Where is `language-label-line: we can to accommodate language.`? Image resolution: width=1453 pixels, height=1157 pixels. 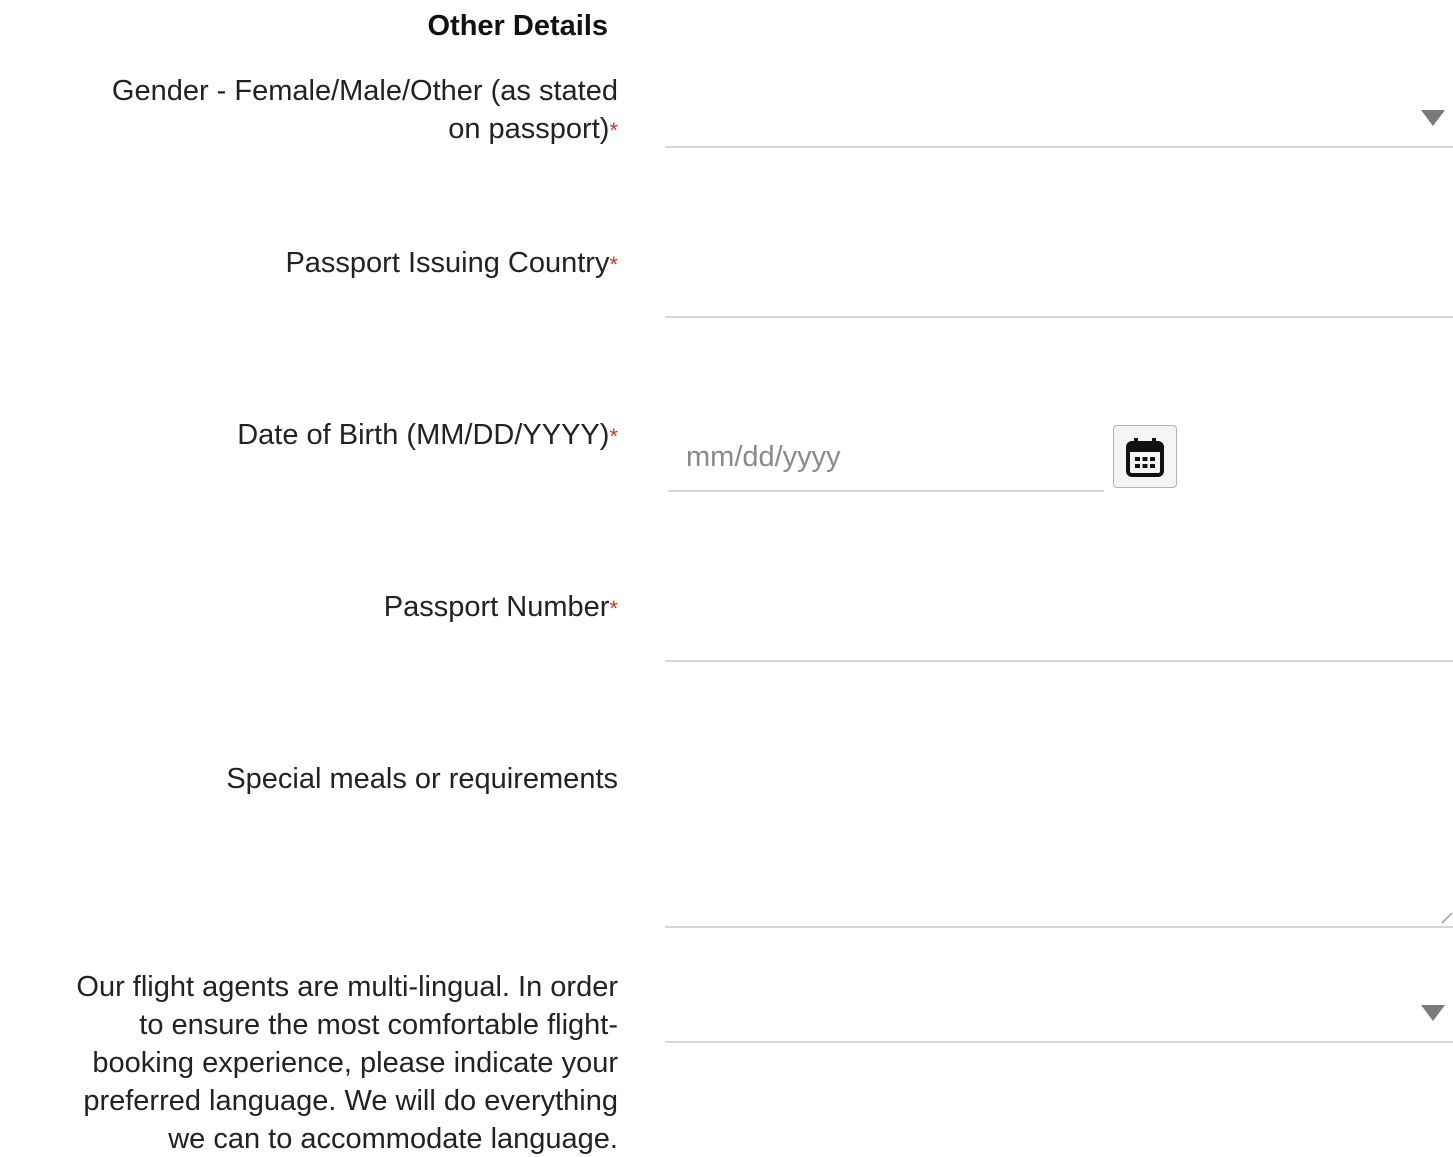 language-label-line: we can to accommodate language. is located at coordinates (393, 1139).